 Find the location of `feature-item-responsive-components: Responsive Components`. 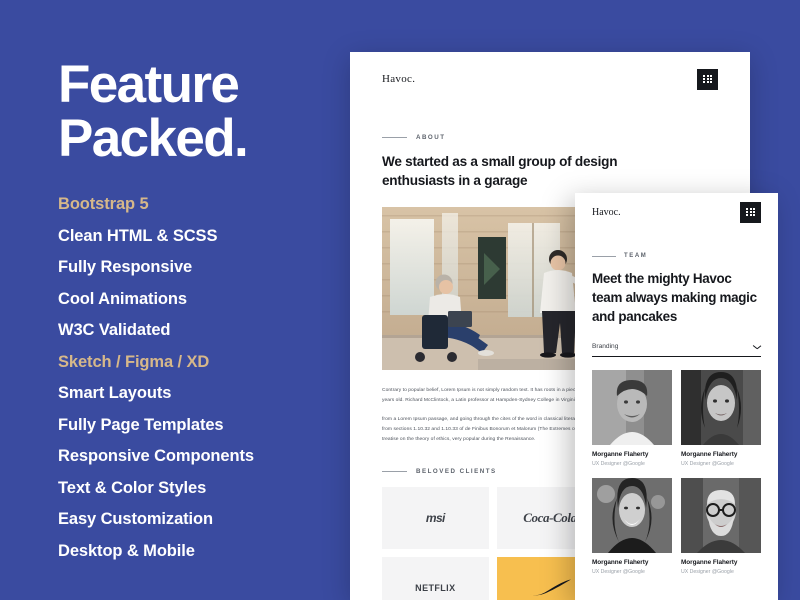

feature-item-responsive-components: Responsive Components is located at coordinates (156, 456).